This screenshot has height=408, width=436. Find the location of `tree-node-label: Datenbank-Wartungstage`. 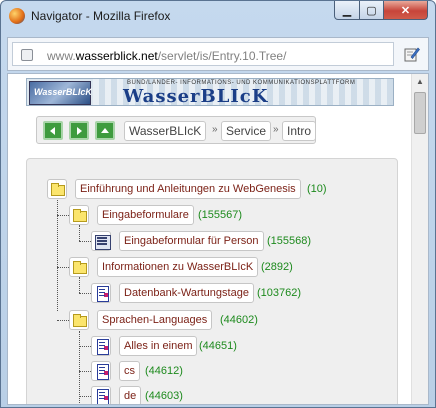

tree-node-label: Datenbank-Wartungstage is located at coordinates (186, 293).